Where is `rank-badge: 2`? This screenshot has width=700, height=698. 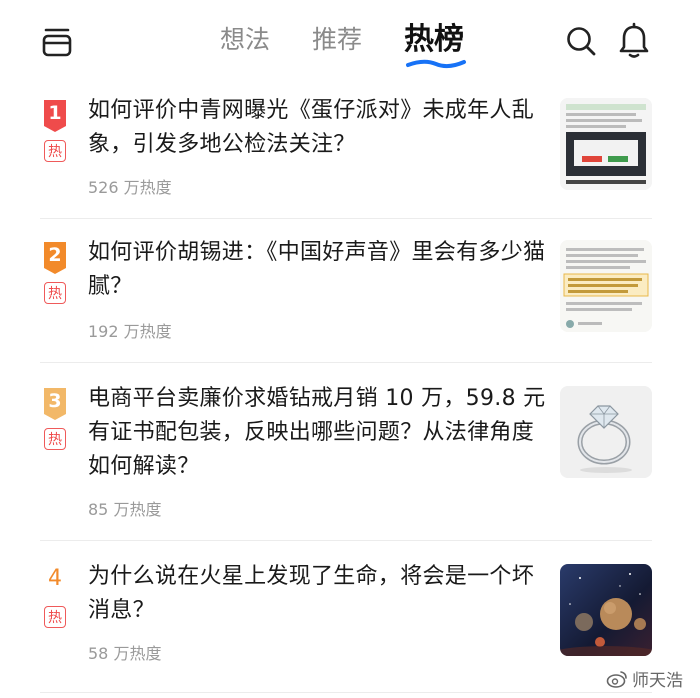
rank-badge: 2 is located at coordinates (55, 258).